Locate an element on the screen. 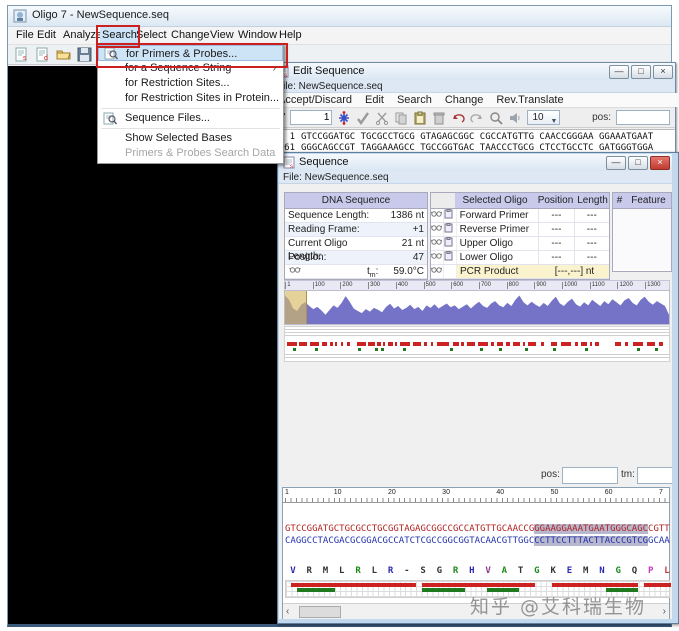 This screenshot has height=631, width=679. grid-green-segment is located at coordinates (443, 590).